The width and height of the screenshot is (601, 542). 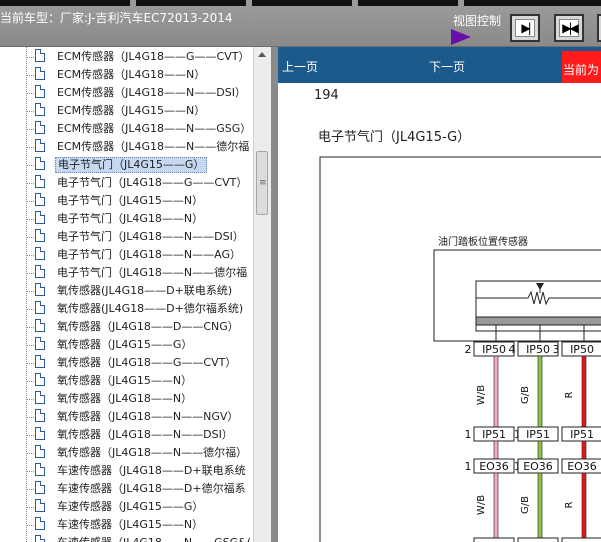 I want to click on wire-code: R, so click(x=569, y=504).